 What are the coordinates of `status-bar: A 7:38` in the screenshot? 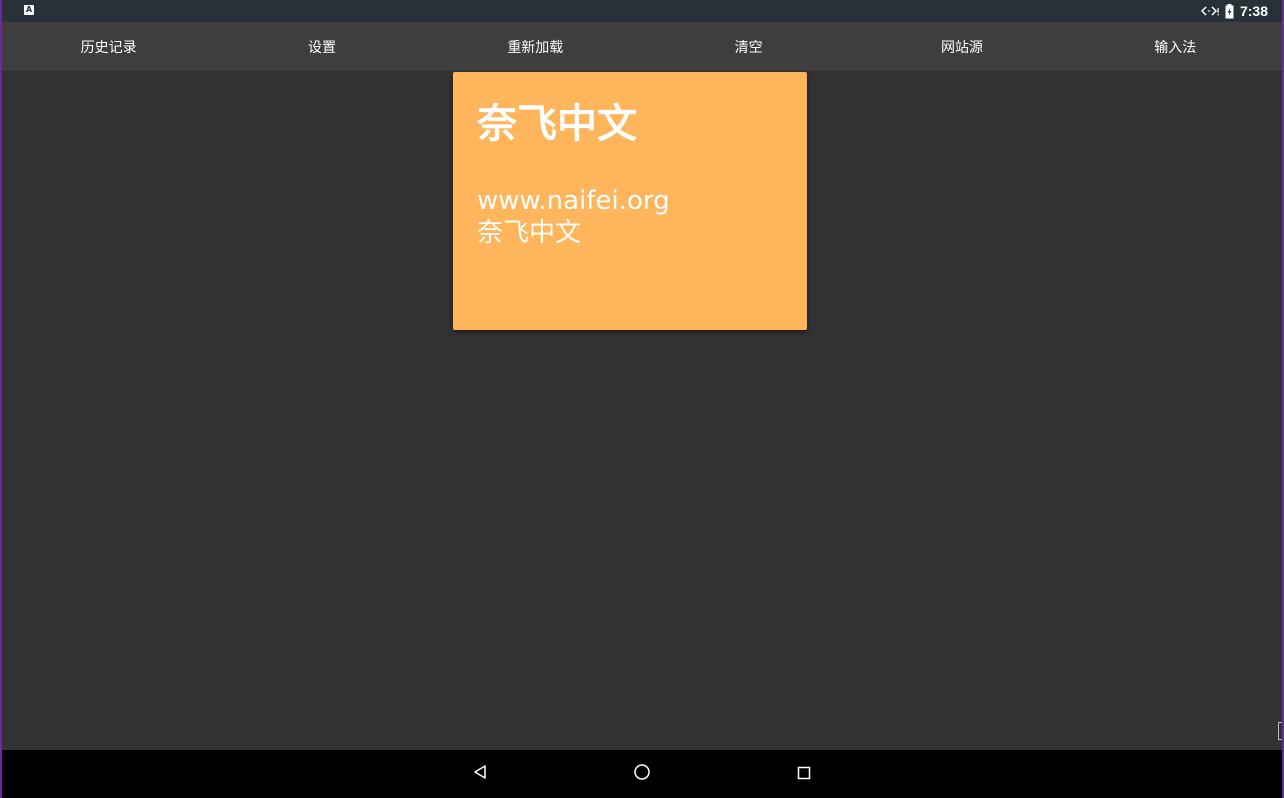 It's located at (642, 11).